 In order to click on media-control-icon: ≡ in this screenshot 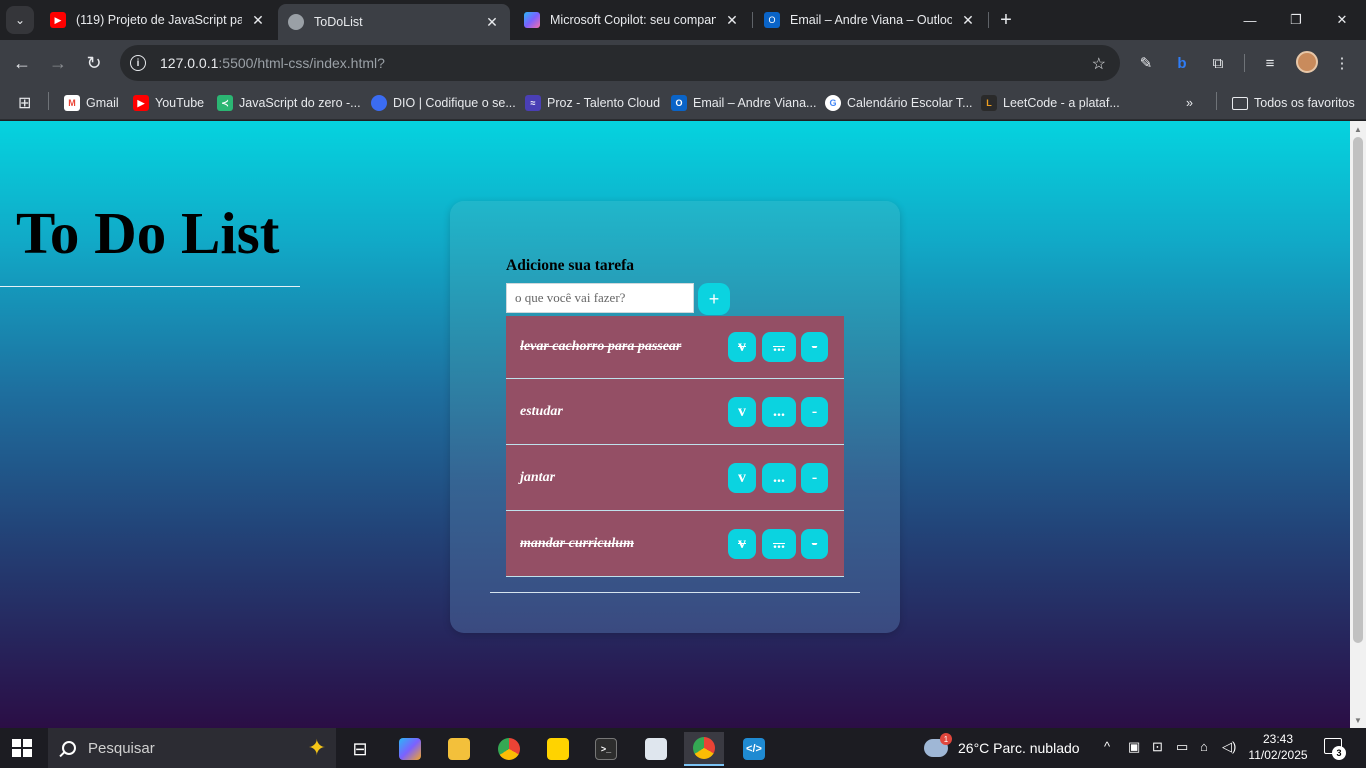, I will do `click(1270, 63)`.